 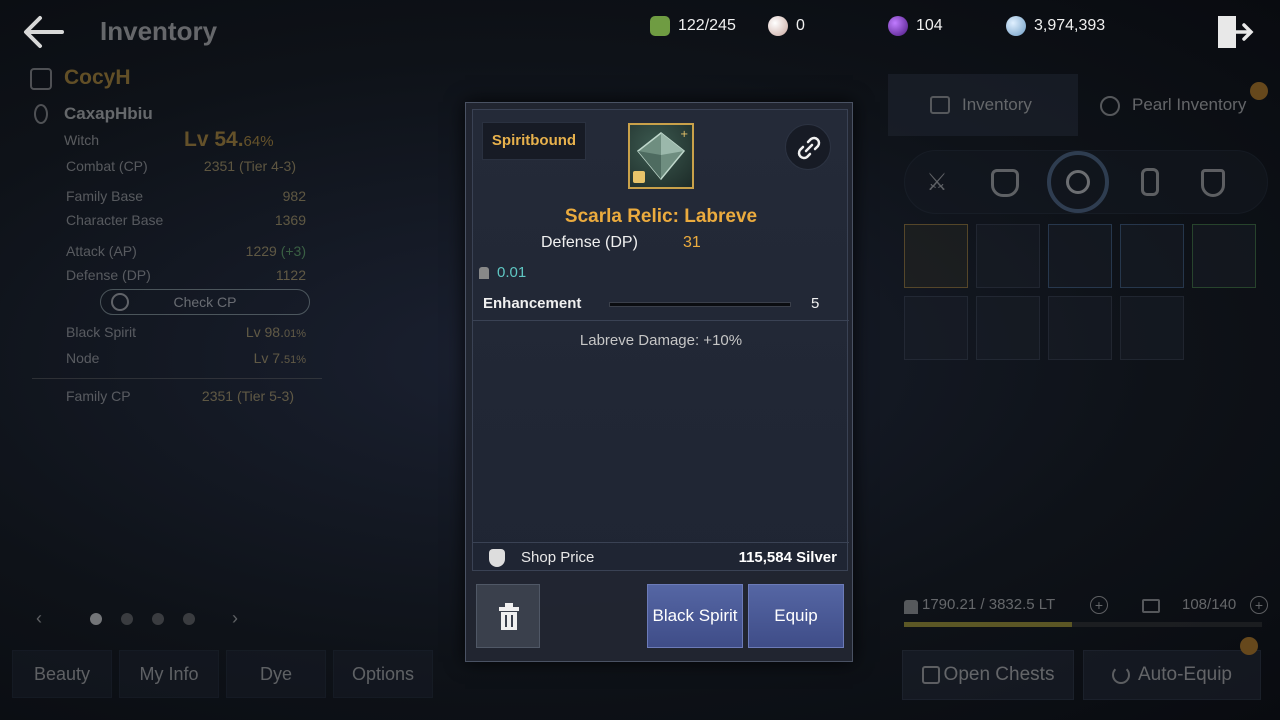 I want to click on add-weight-icon: +, so click(x=1099, y=605).